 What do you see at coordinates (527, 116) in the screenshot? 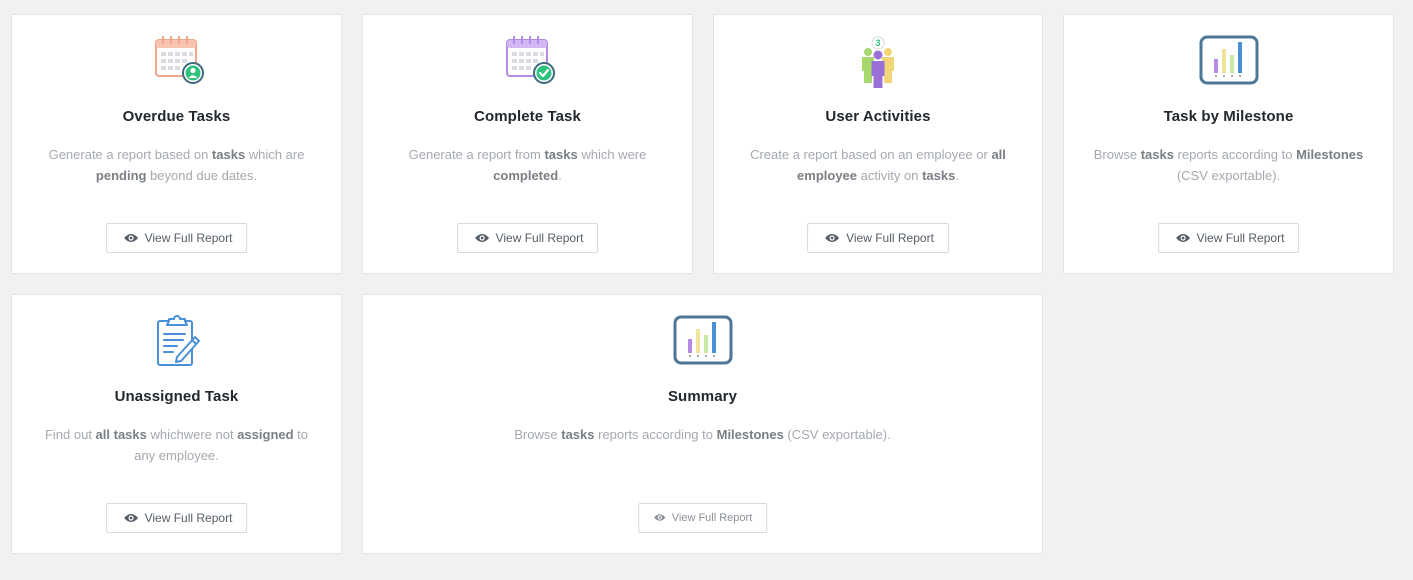
I see `card-title: Complete Task` at bounding box center [527, 116].